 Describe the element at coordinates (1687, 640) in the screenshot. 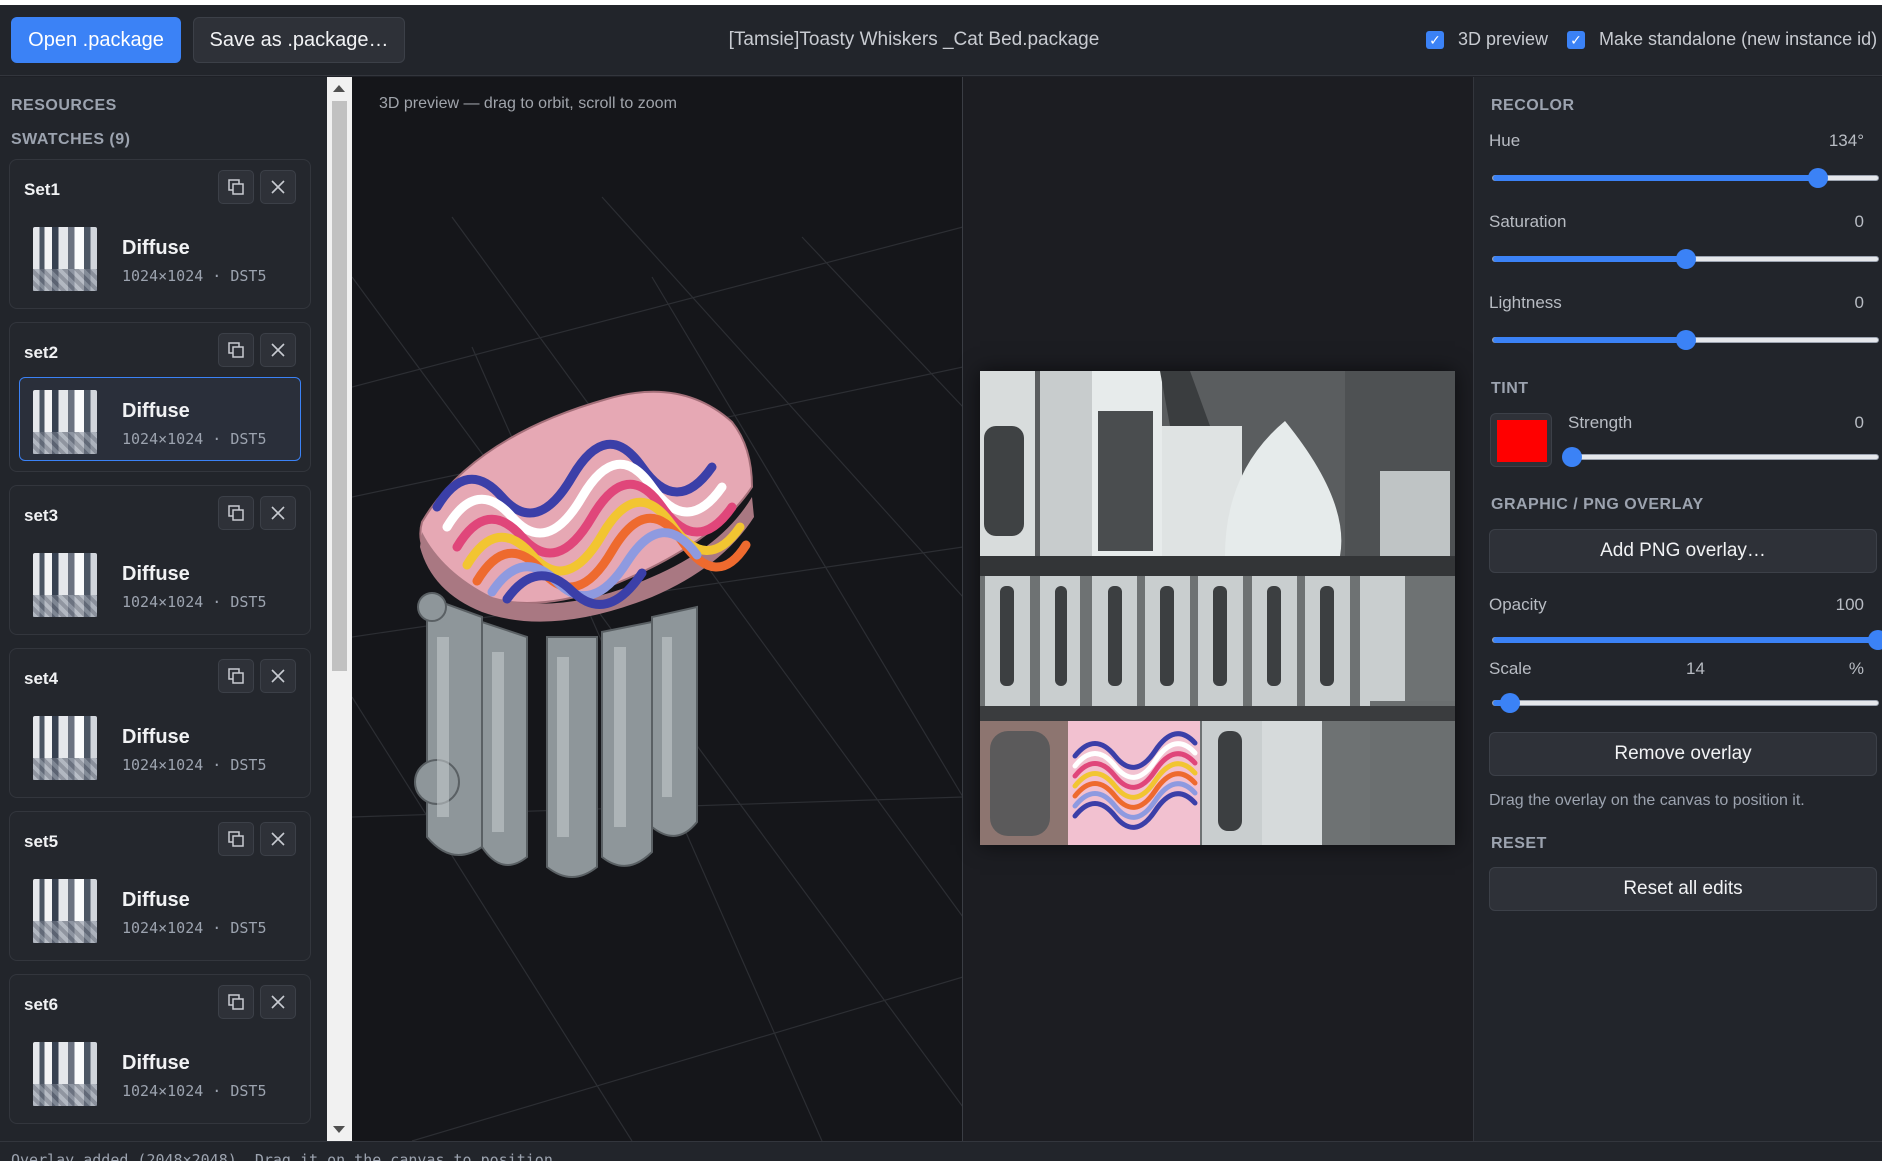

I see `opacity-slider` at that location.